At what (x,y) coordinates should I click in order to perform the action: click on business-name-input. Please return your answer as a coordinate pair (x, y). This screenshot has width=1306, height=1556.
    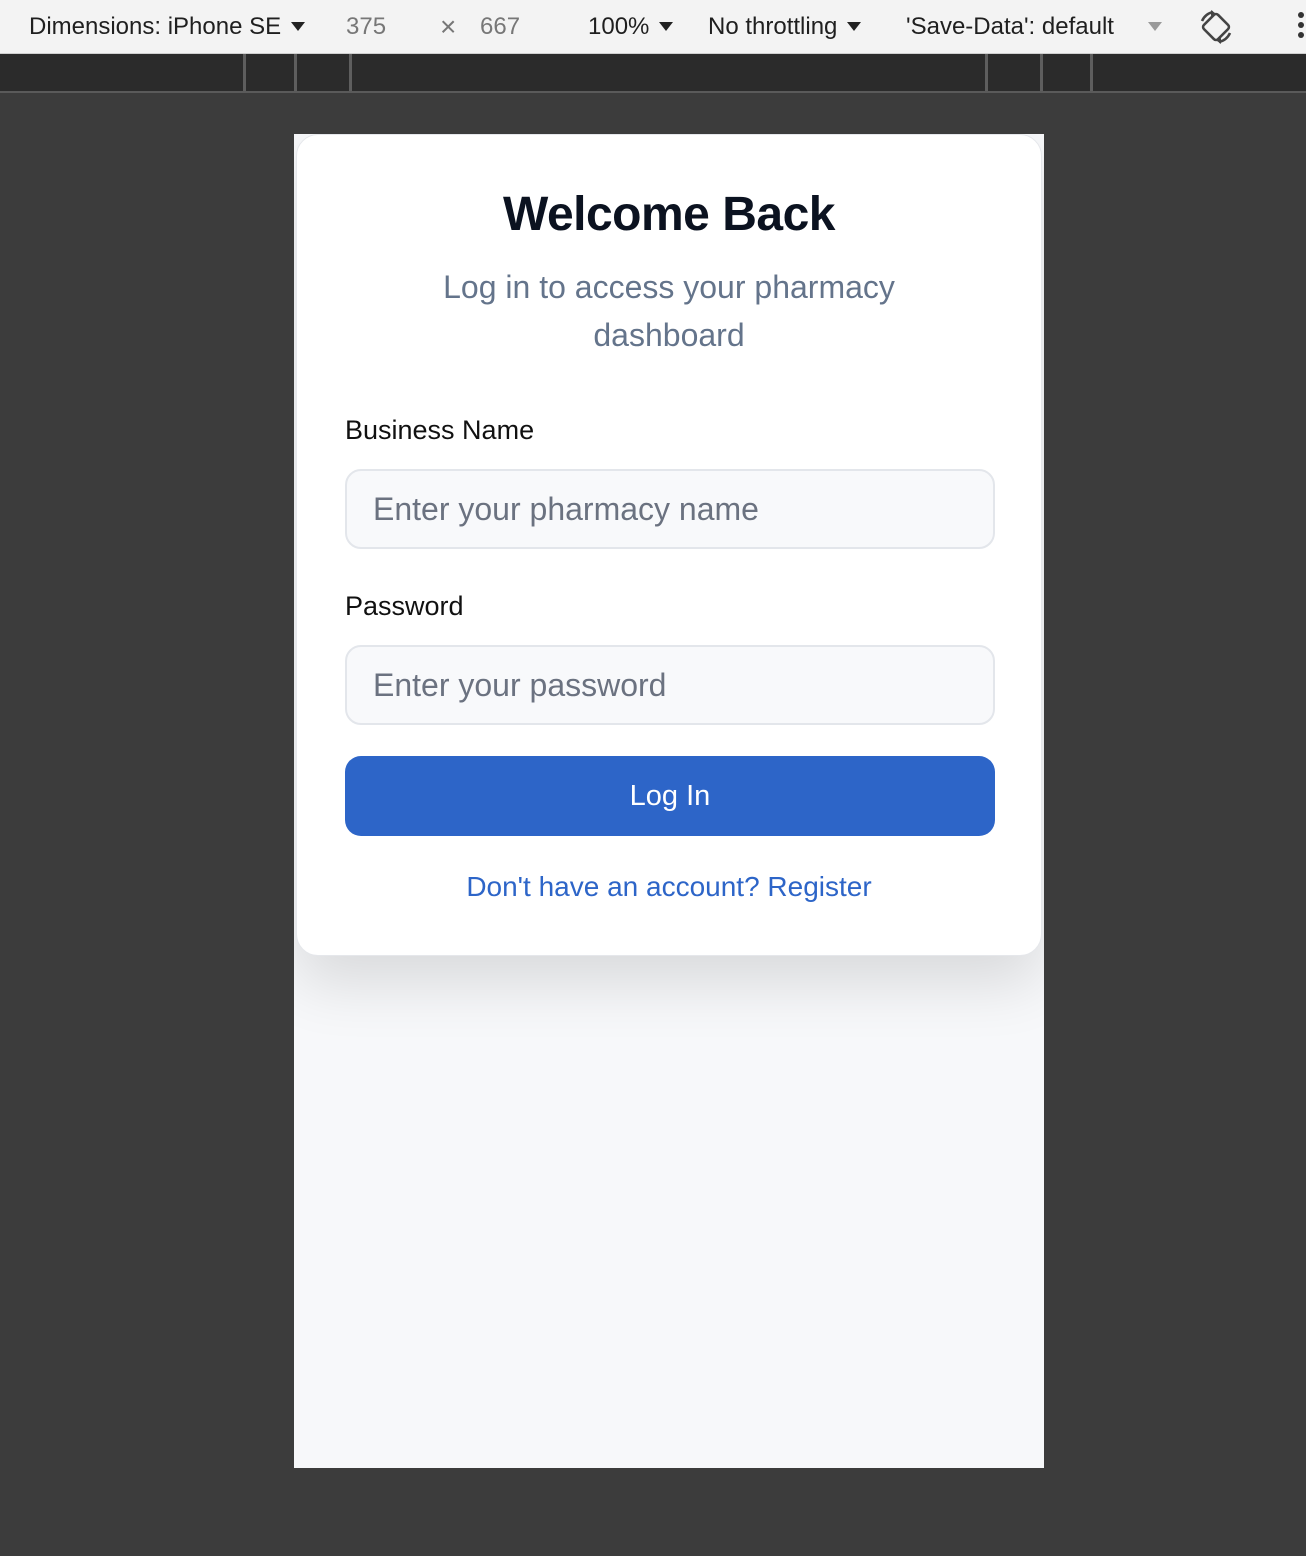
    Looking at the image, I should click on (670, 509).